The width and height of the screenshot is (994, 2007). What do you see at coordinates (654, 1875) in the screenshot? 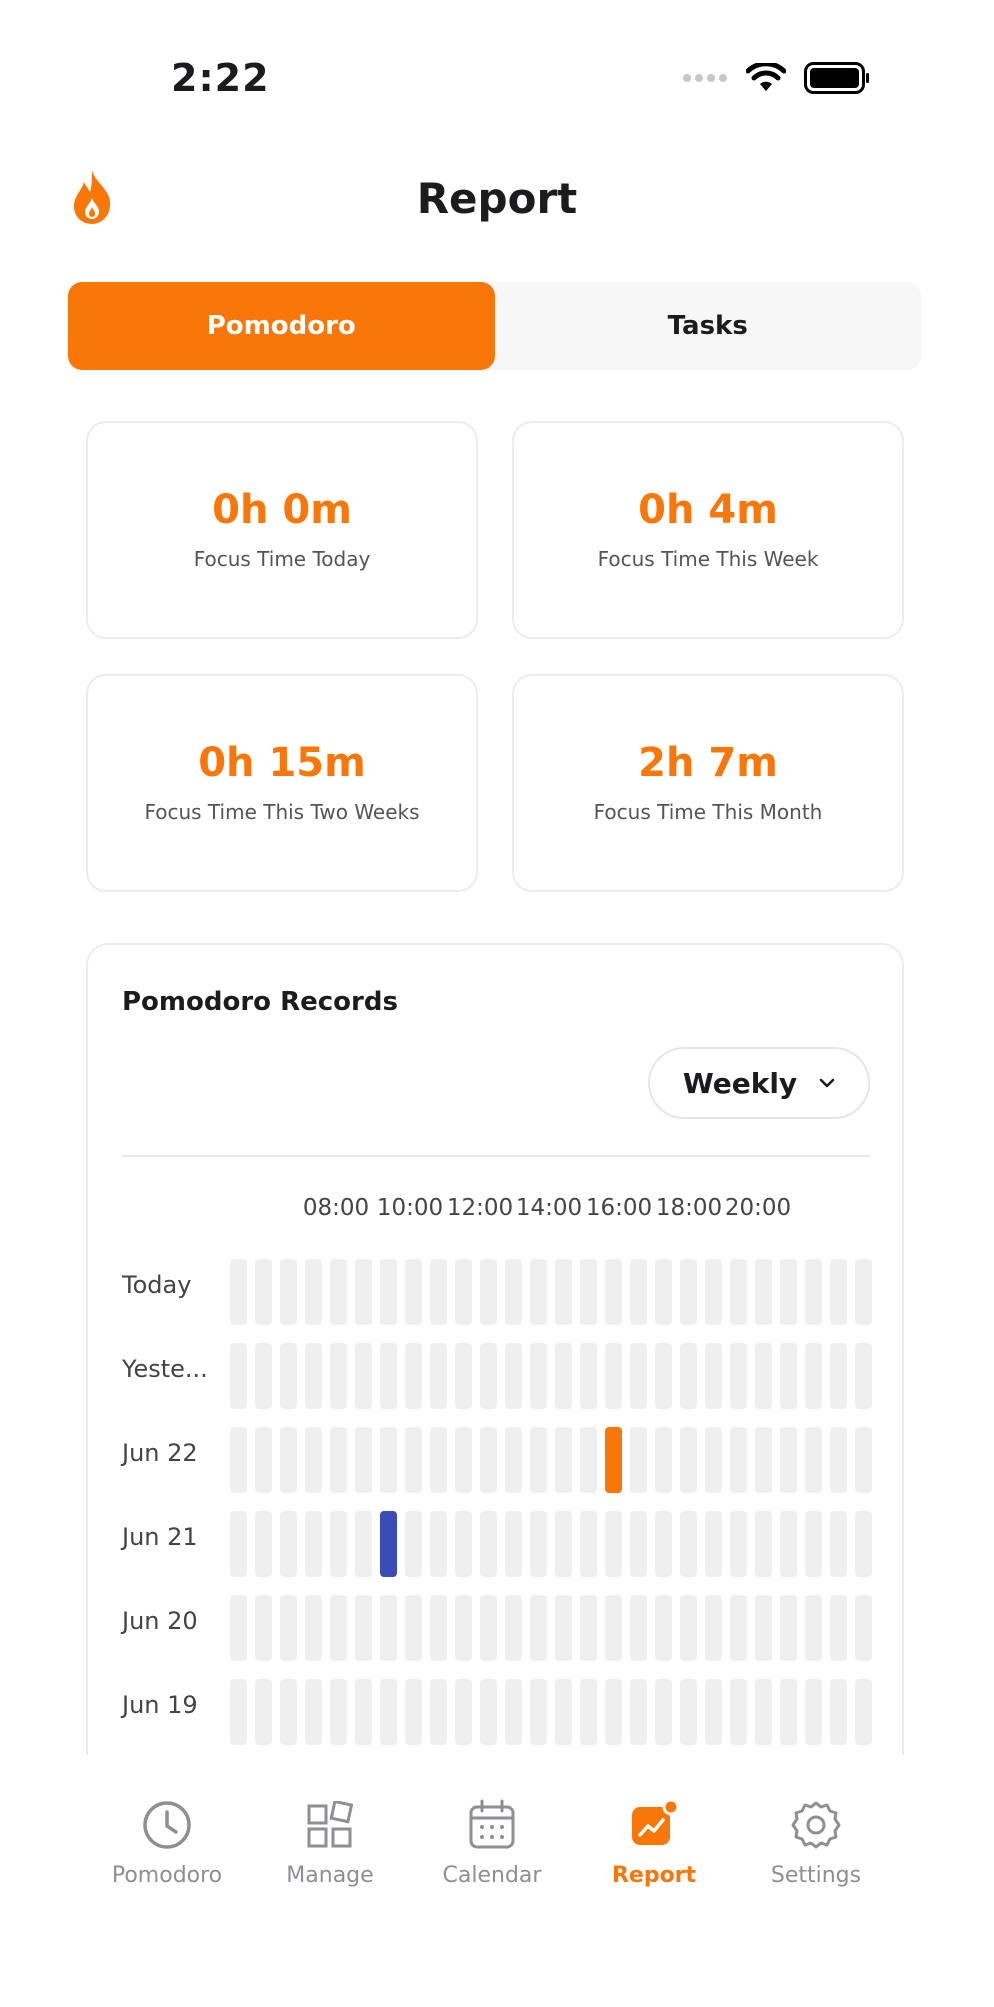
I see `tab-label: Report` at bounding box center [654, 1875].